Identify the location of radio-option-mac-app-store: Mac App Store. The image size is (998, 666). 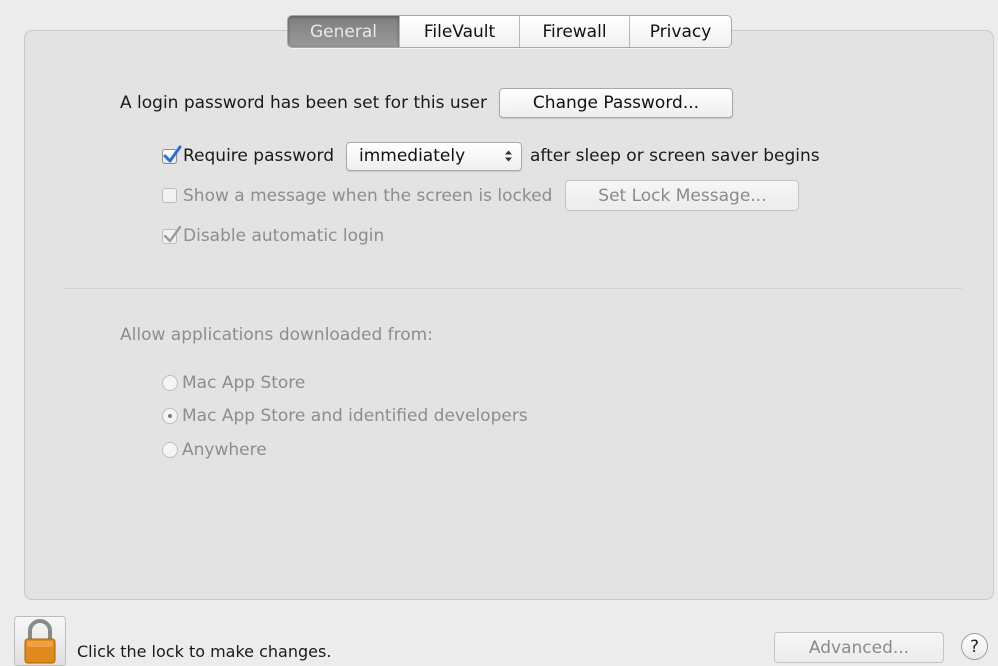
(233, 383).